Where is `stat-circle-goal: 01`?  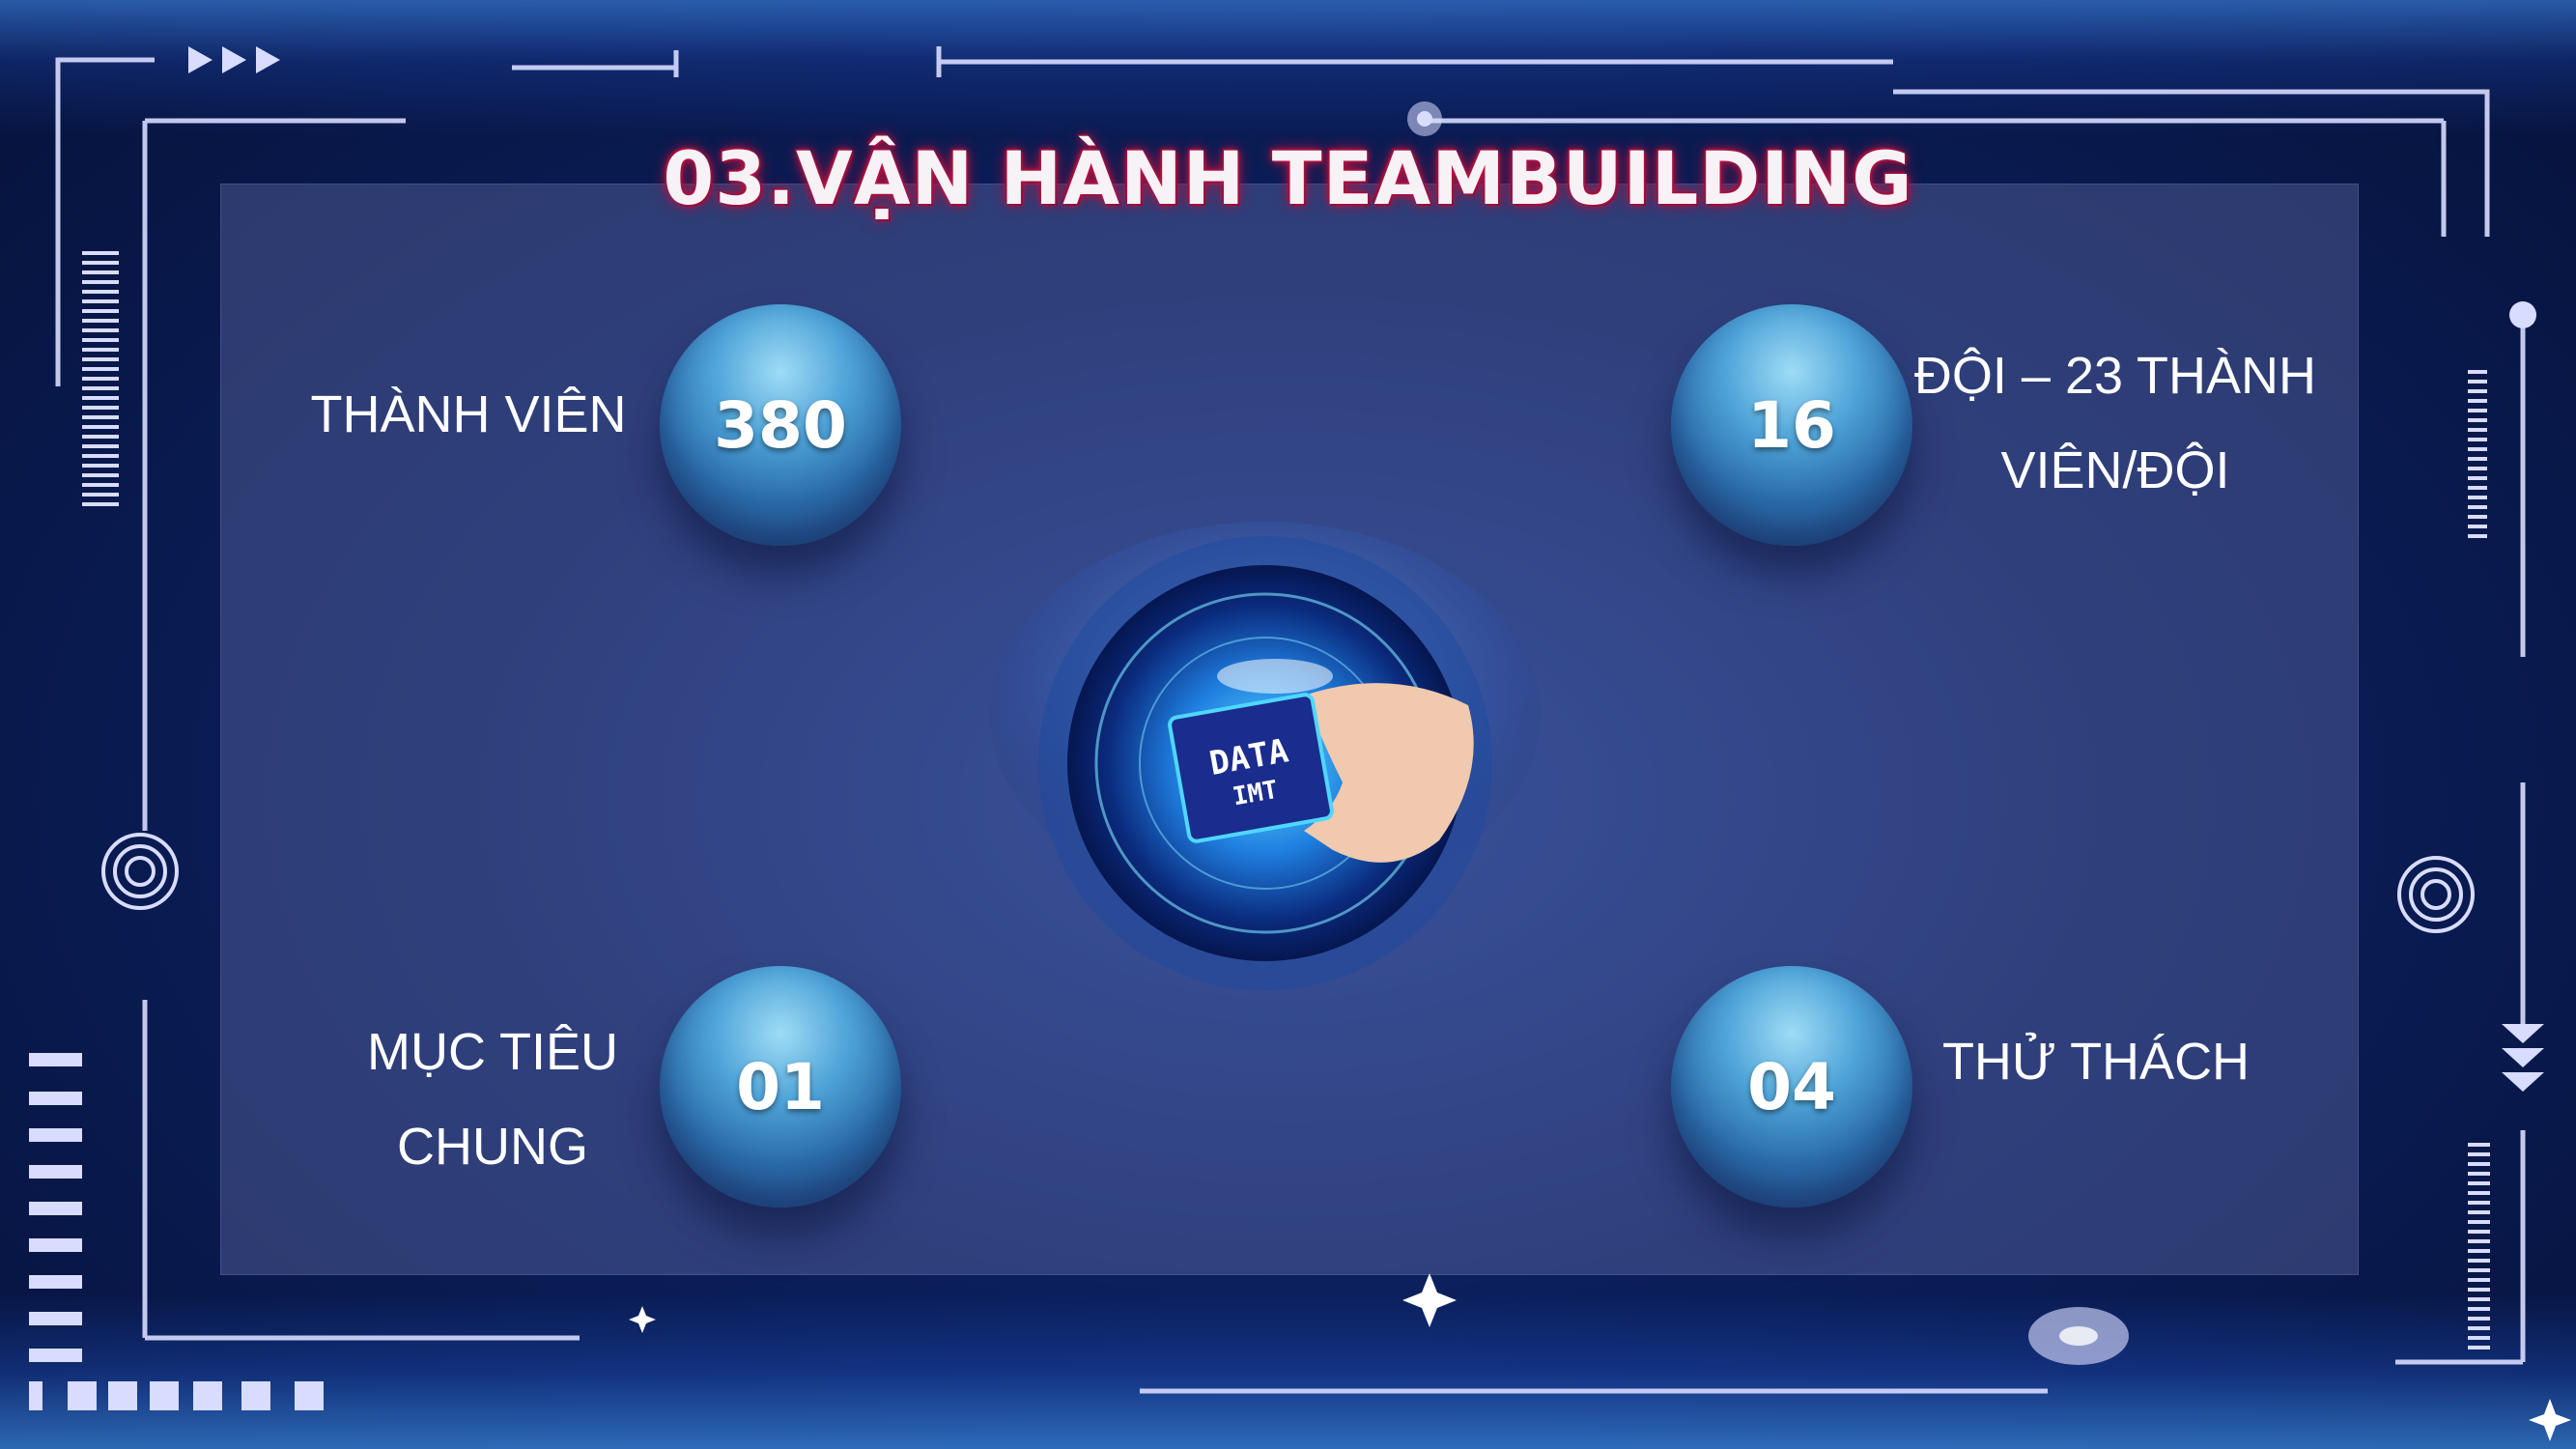
stat-circle-goal: 01 is located at coordinates (780, 1087).